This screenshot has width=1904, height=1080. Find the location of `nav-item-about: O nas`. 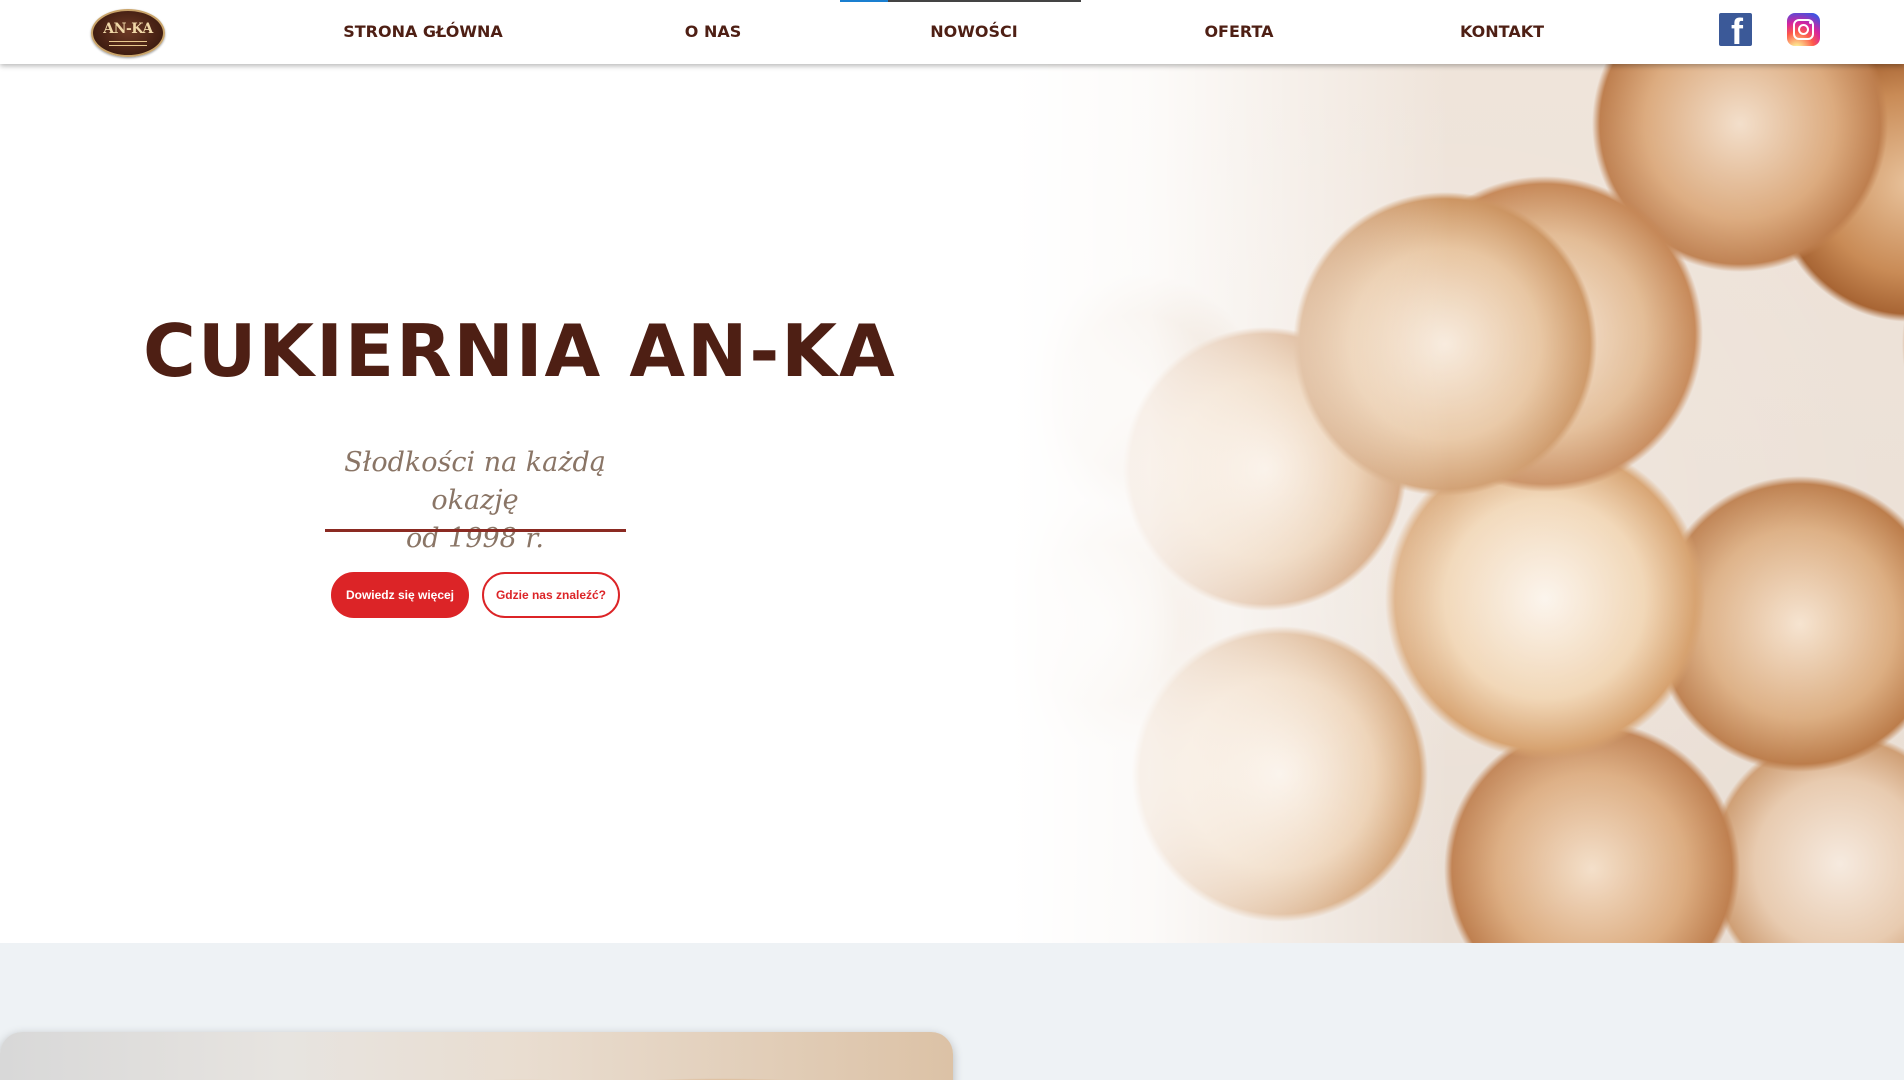

nav-item-about: O nas is located at coordinates (713, 32).